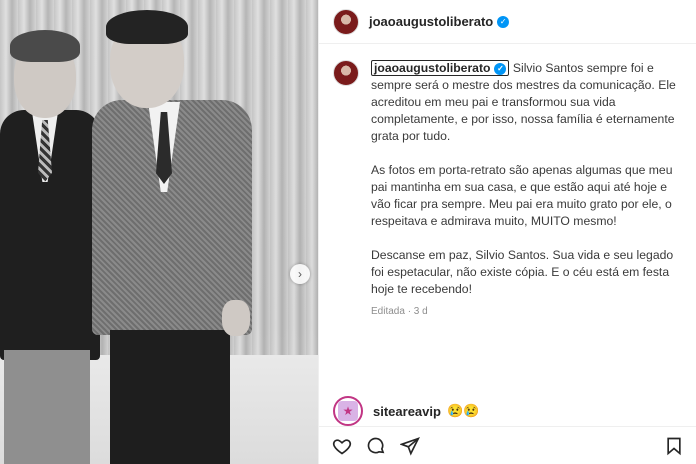  I want to click on photo-person-right-hair, so click(147, 27).